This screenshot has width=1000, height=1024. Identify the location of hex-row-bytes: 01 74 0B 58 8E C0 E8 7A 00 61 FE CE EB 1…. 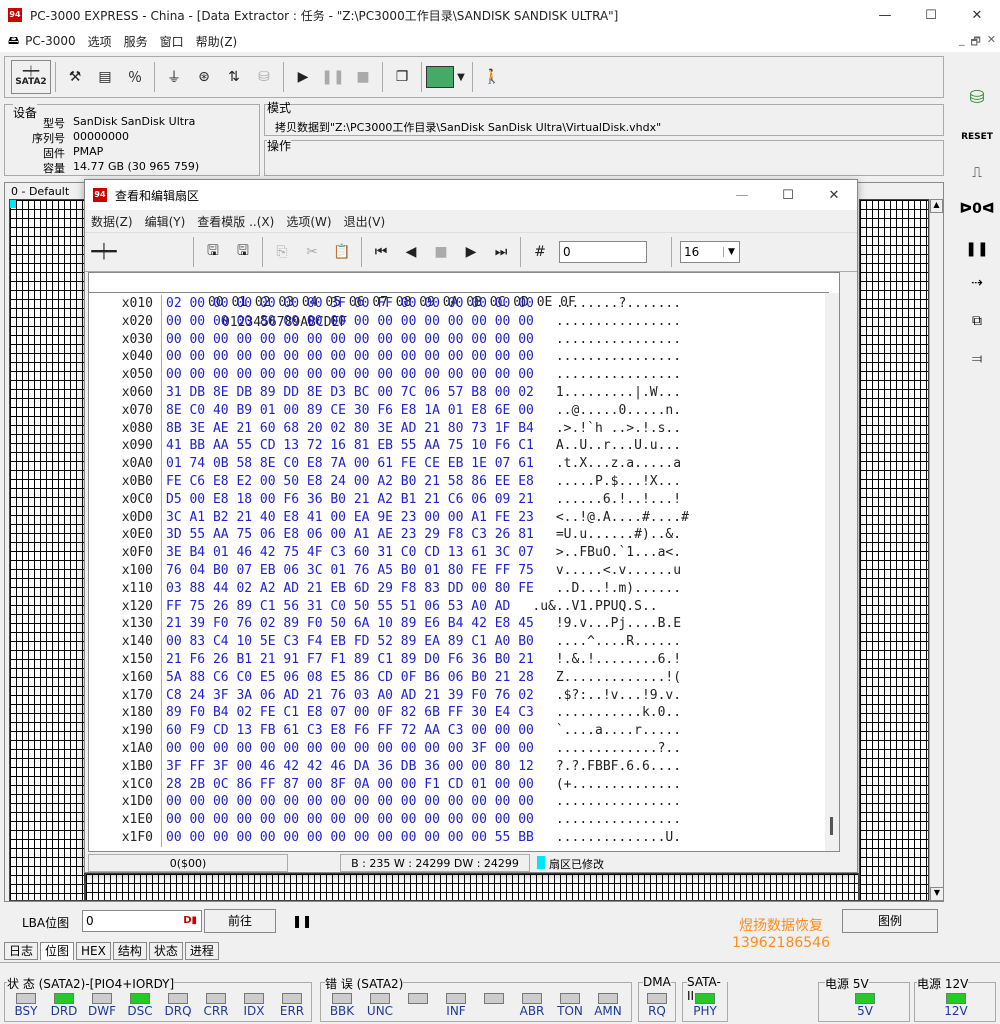
(347, 464).